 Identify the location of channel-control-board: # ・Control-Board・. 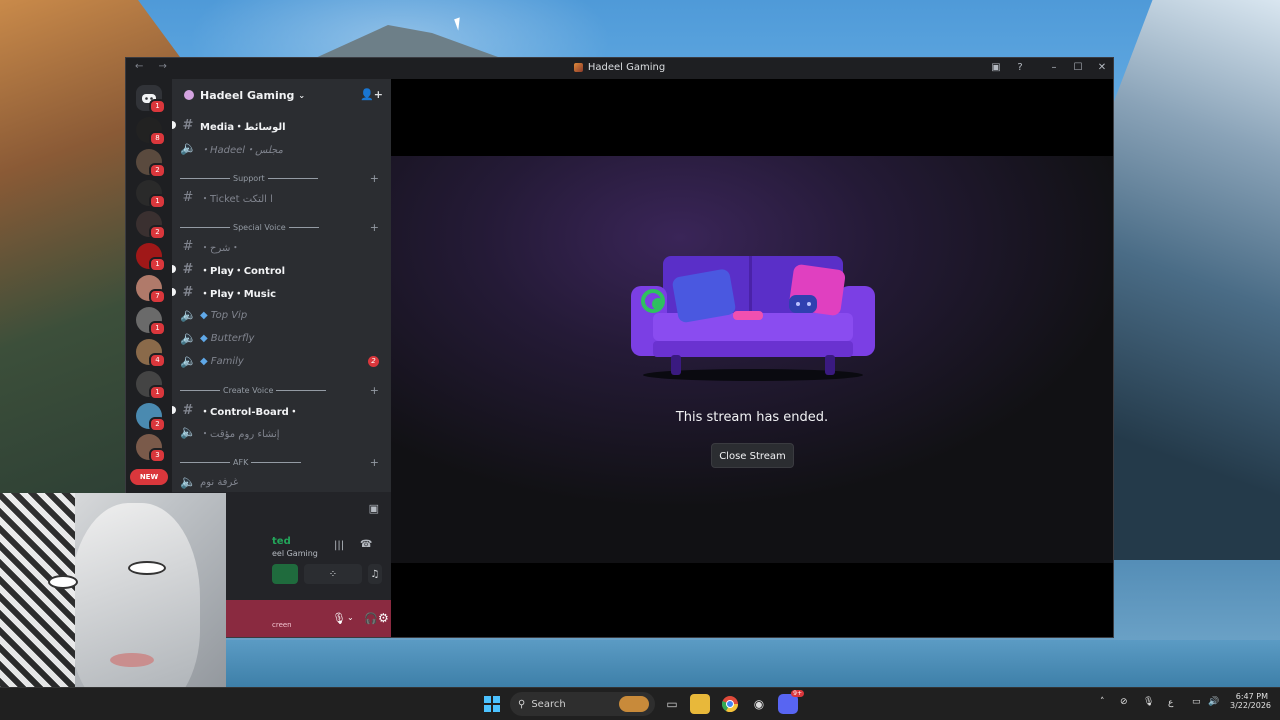
(277, 410).